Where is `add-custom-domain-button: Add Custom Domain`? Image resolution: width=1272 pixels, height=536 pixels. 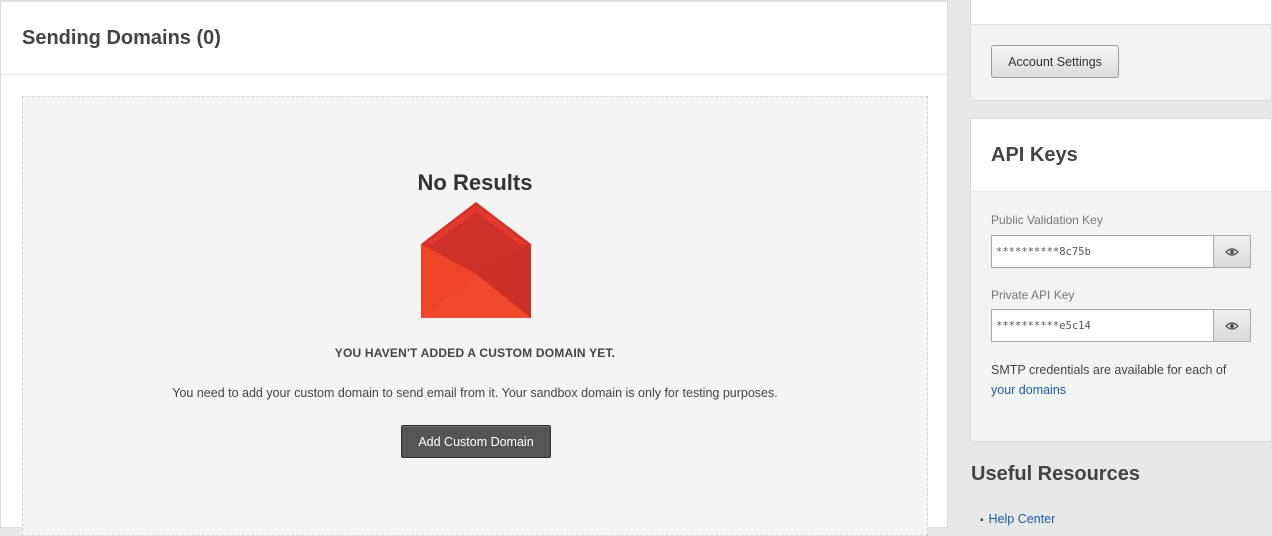 add-custom-domain-button: Add Custom Domain is located at coordinates (476, 441).